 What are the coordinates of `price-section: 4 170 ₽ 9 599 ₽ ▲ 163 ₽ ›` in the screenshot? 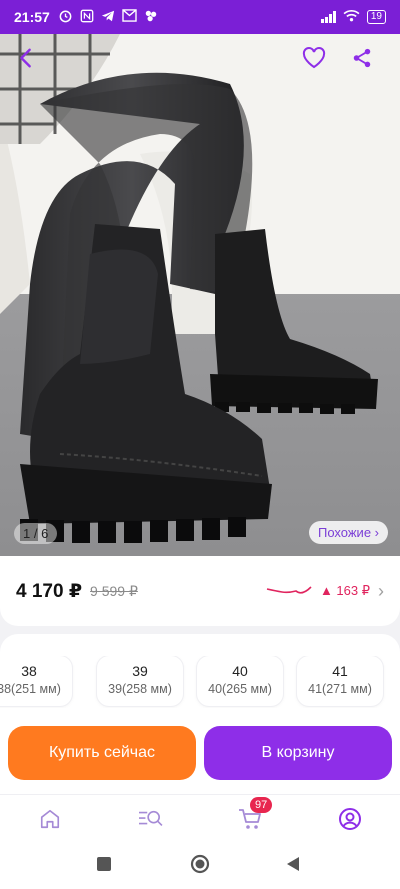 It's located at (200, 591).